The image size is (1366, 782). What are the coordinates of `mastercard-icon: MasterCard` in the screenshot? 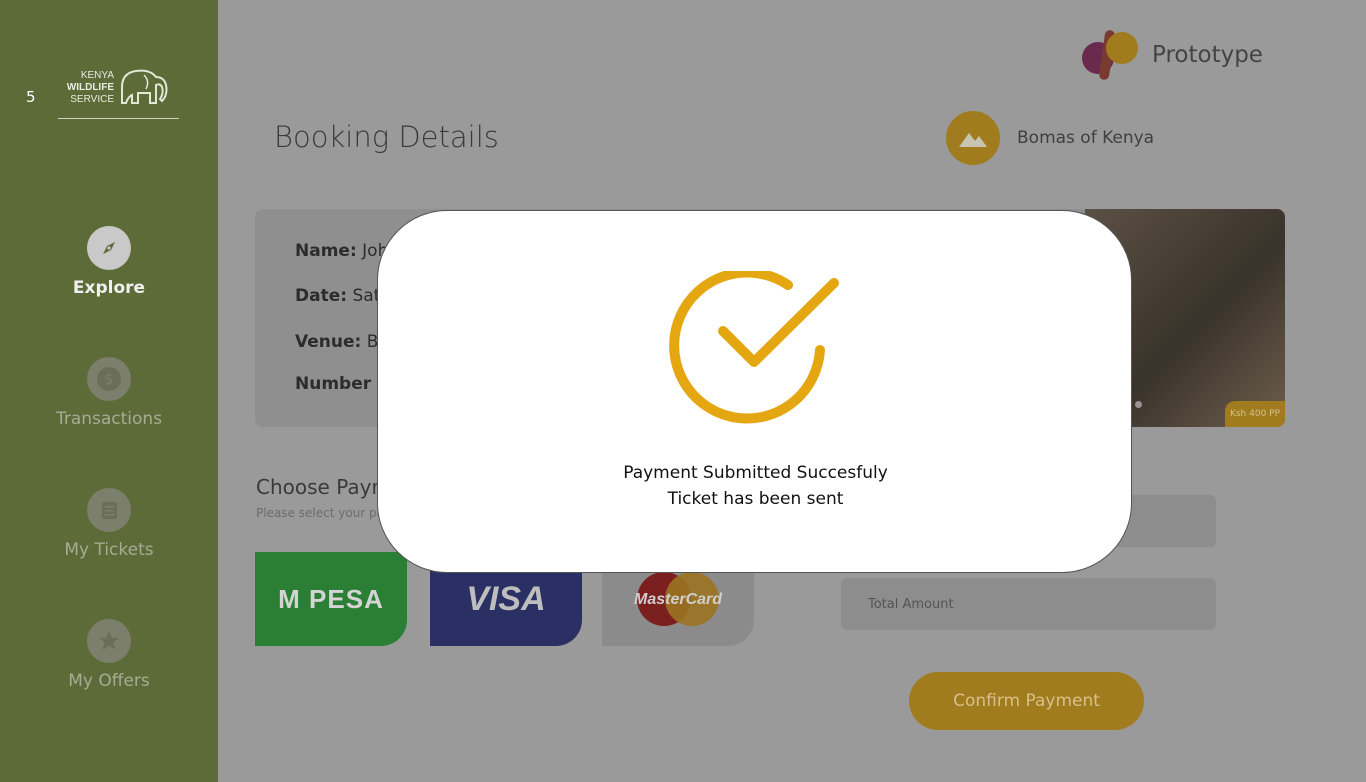 It's located at (678, 599).